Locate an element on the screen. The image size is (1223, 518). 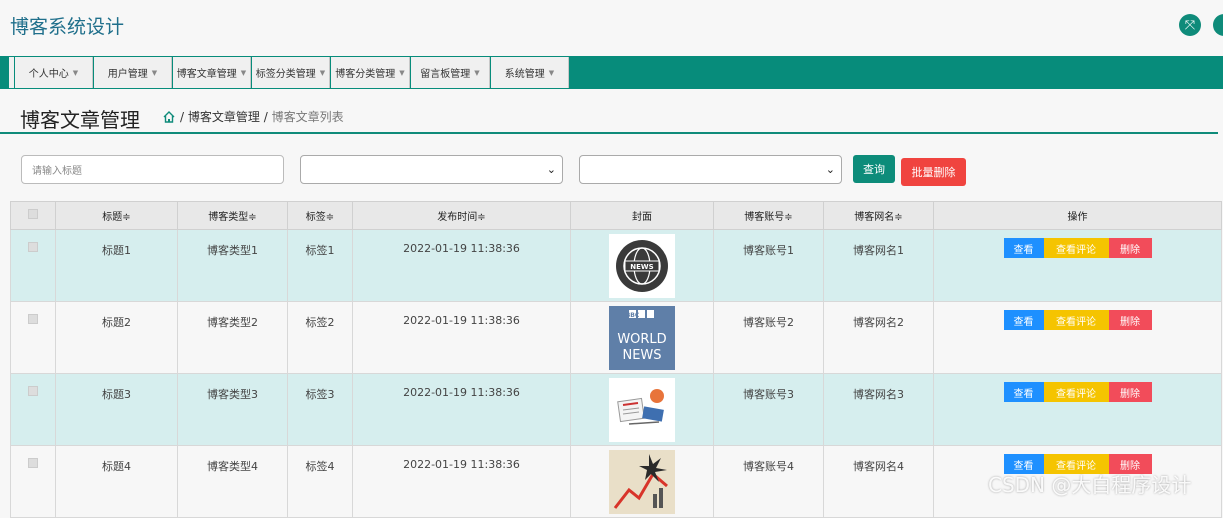
title-divider is located at coordinates (609, 133).